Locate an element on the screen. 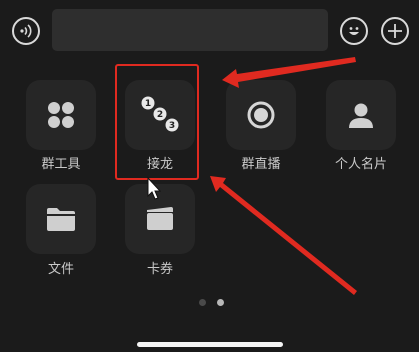 The image size is (419, 352). arrow-bottom is located at coordinates (283, 235).